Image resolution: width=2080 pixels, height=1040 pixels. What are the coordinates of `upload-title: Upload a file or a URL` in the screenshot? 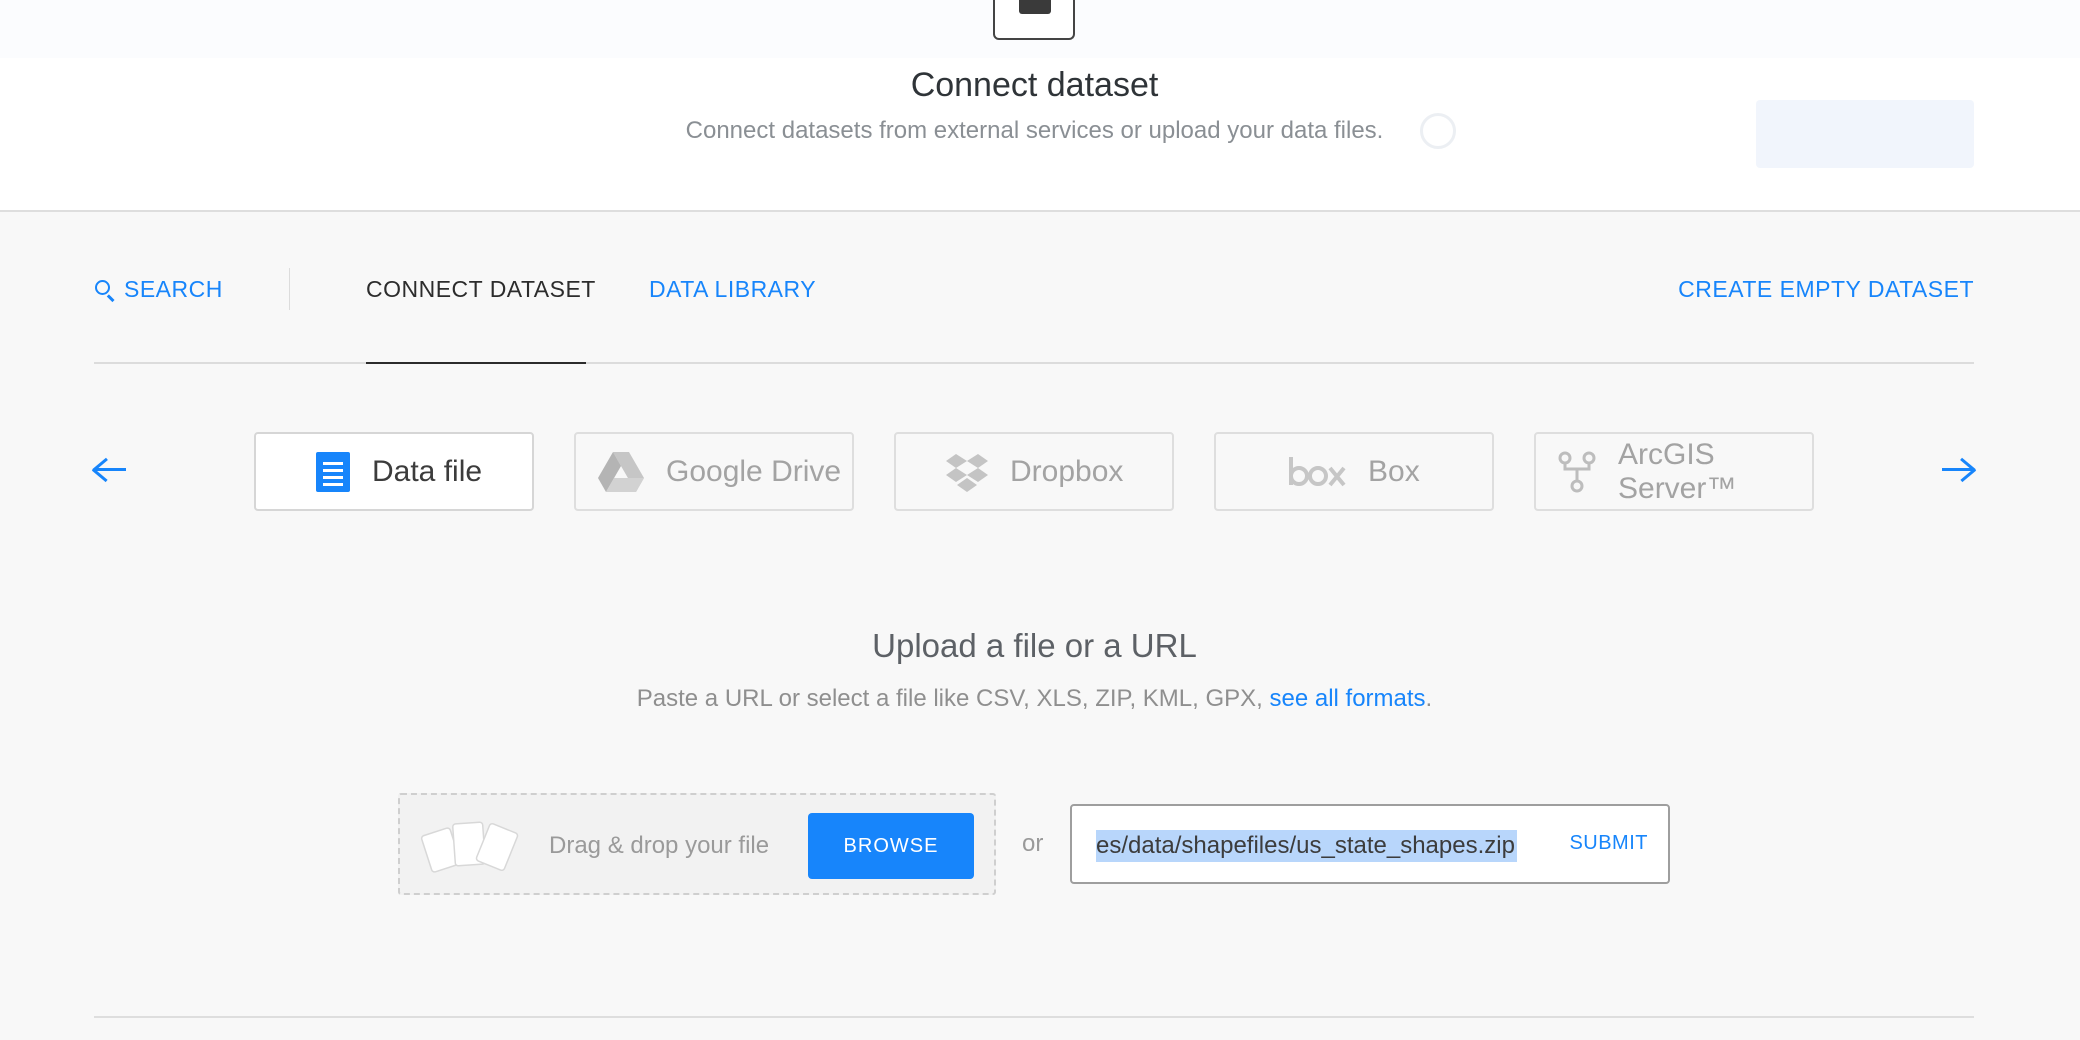 It's located at (1034, 645).